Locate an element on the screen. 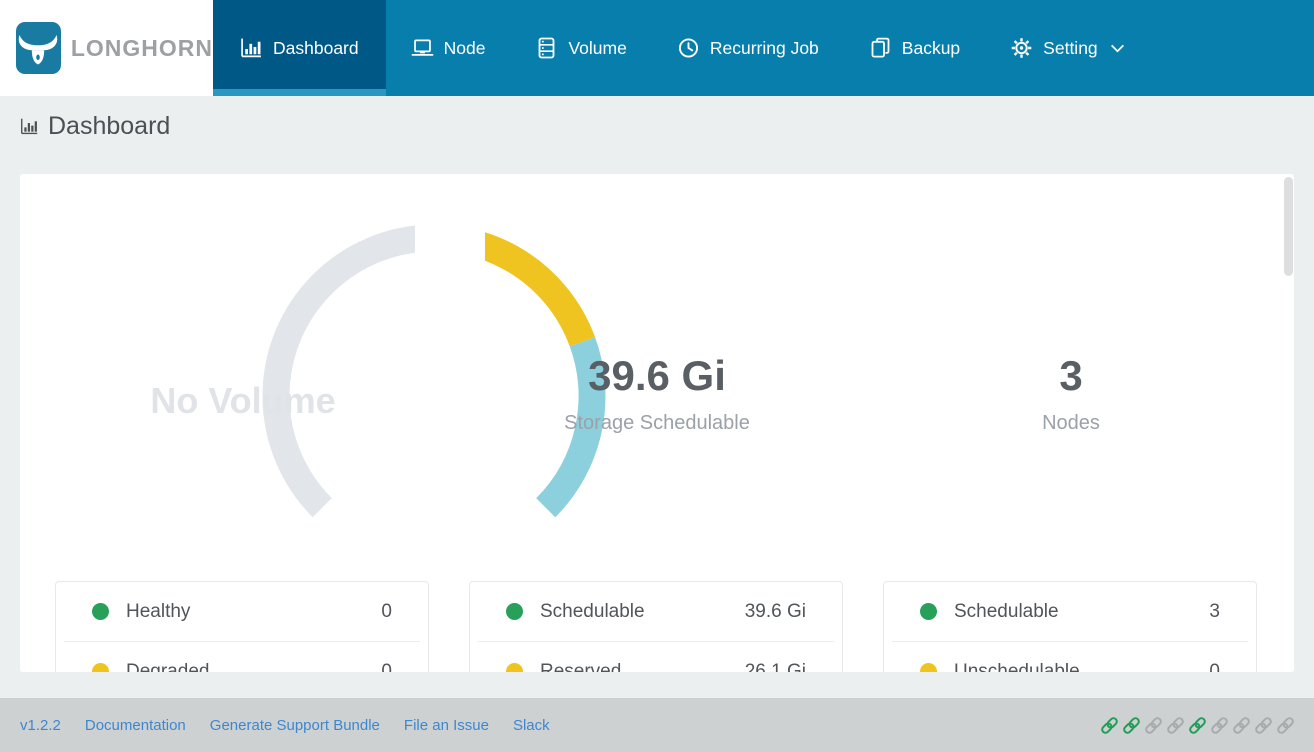 The image size is (1314, 752). nav-item-label: Setting is located at coordinates (1070, 47).